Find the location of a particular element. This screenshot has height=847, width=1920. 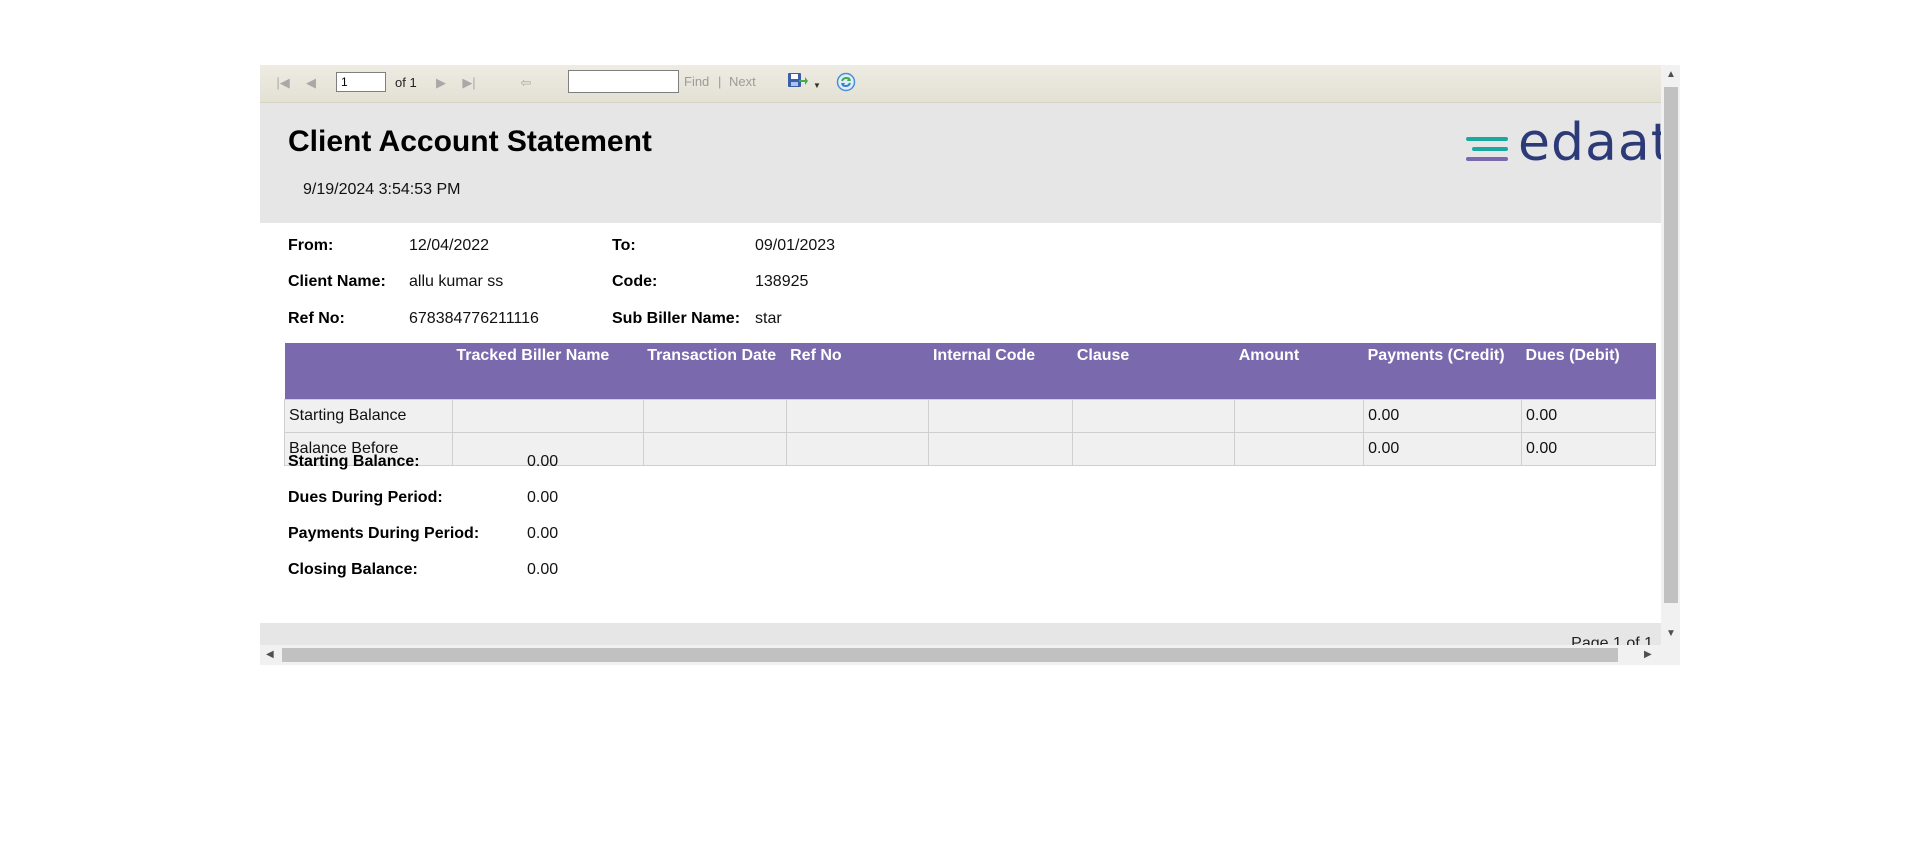

column-header: Internal Code is located at coordinates (1000, 371).